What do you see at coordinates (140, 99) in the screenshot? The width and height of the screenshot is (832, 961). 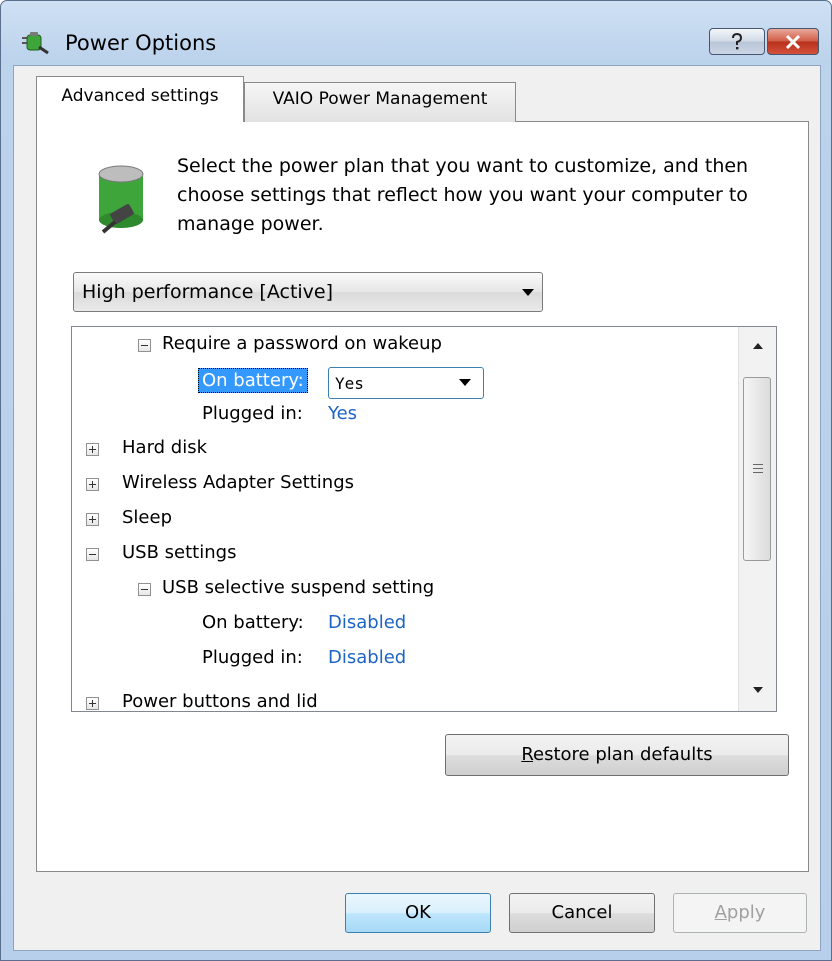 I see `tab-advanced-settings: Advanced settings` at bounding box center [140, 99].